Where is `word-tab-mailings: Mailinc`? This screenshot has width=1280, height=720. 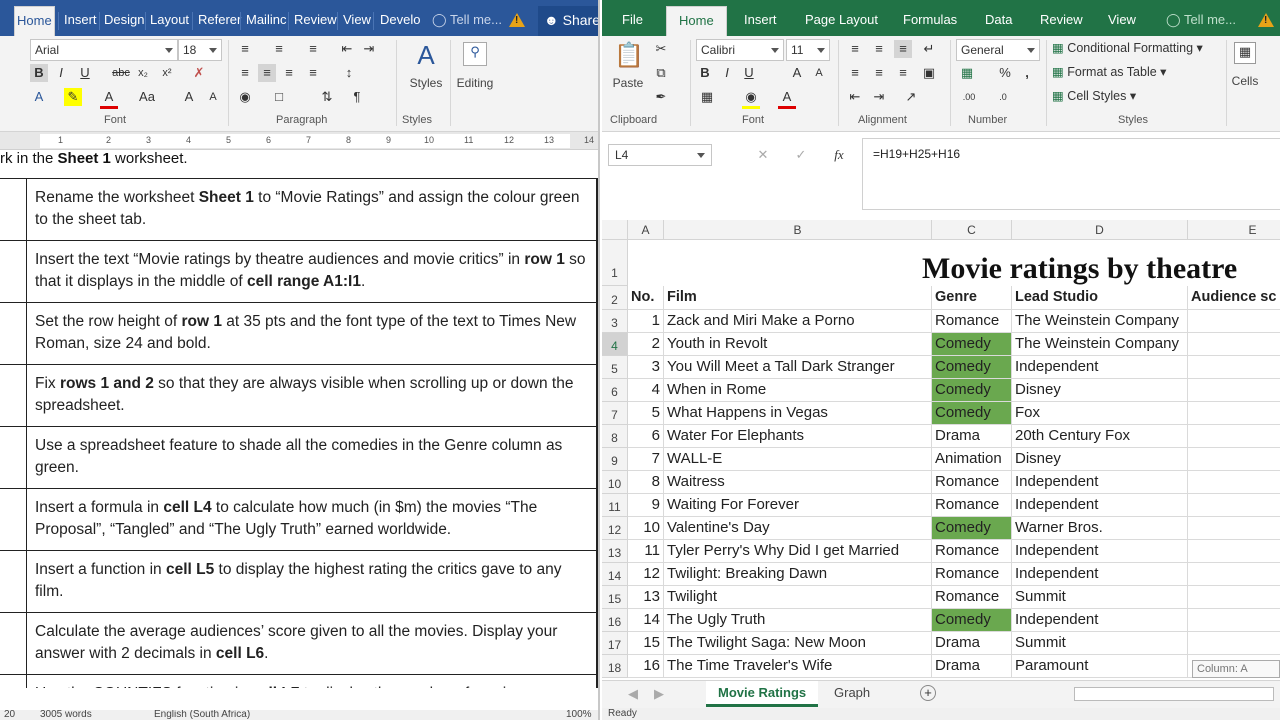
word-tab-mailings: Mailinc is located at coordinates (266, 21).